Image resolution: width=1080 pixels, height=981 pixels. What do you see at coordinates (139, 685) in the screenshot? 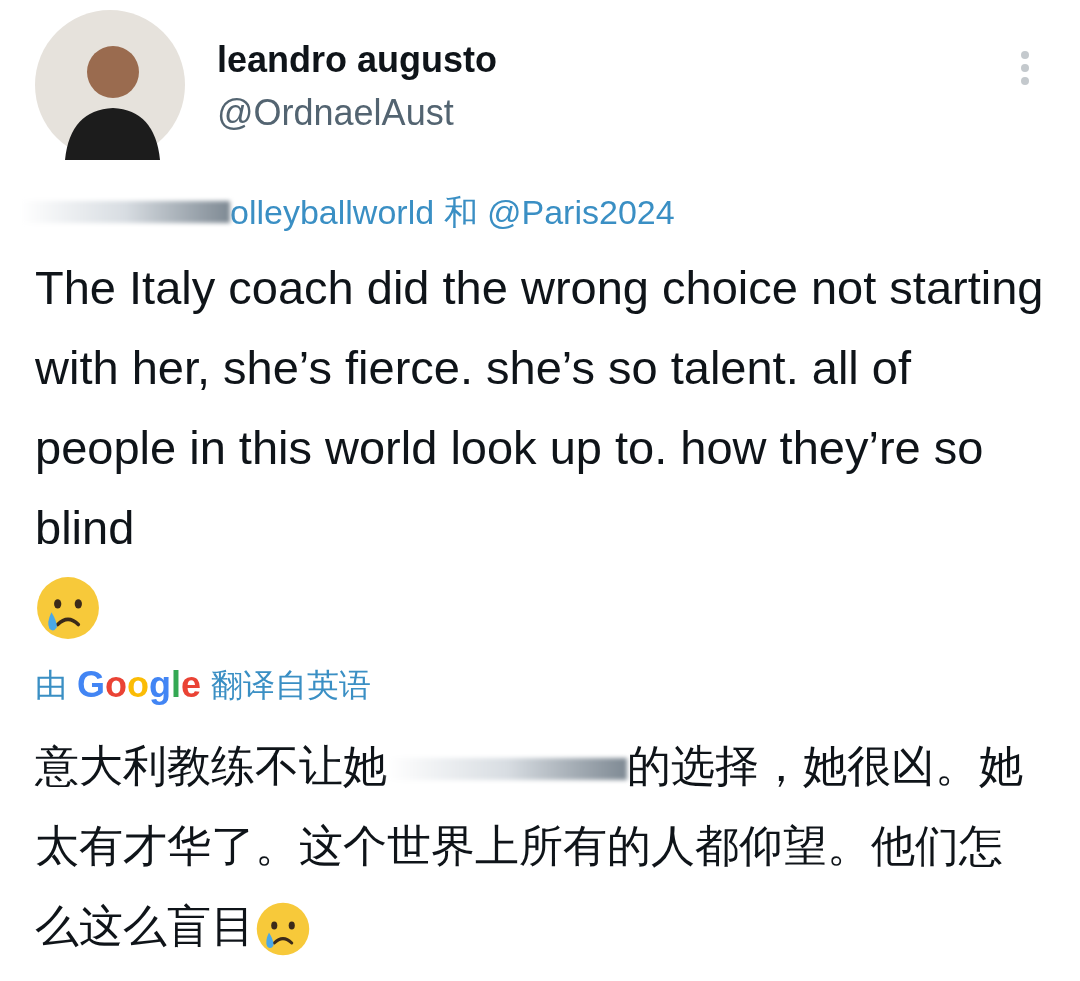
I see `google-brand: Google` at bounding box center [139, 685].